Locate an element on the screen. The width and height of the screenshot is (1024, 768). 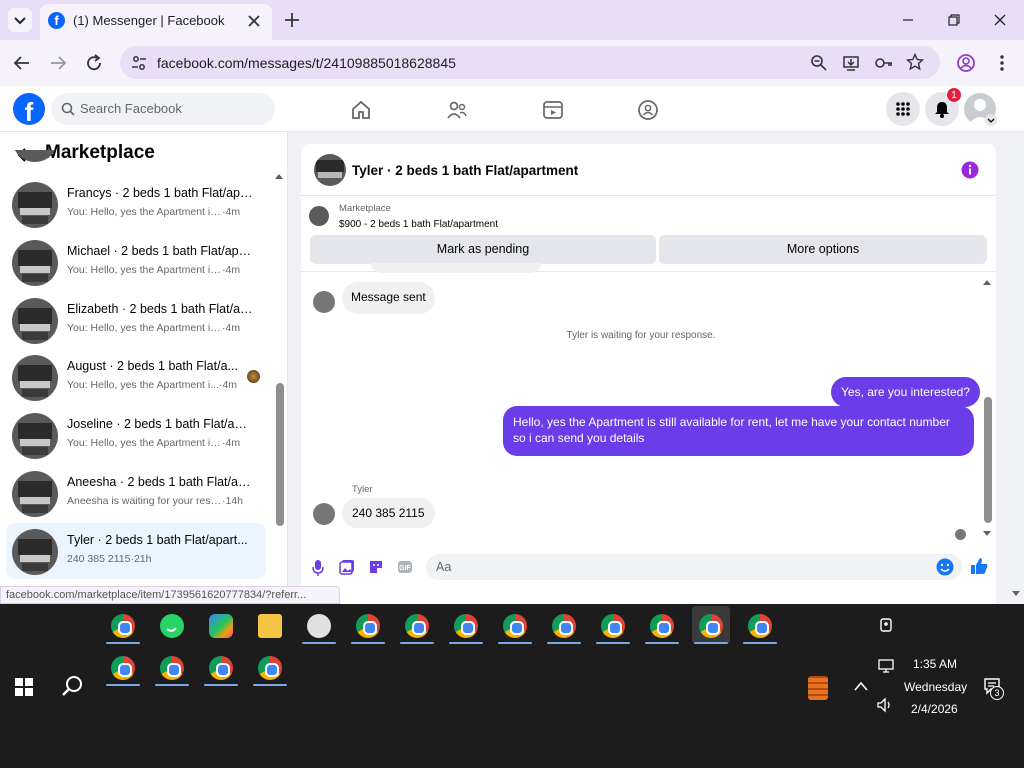
show-hidden-icons-chevron-icon is located at coordinates (861, 686).